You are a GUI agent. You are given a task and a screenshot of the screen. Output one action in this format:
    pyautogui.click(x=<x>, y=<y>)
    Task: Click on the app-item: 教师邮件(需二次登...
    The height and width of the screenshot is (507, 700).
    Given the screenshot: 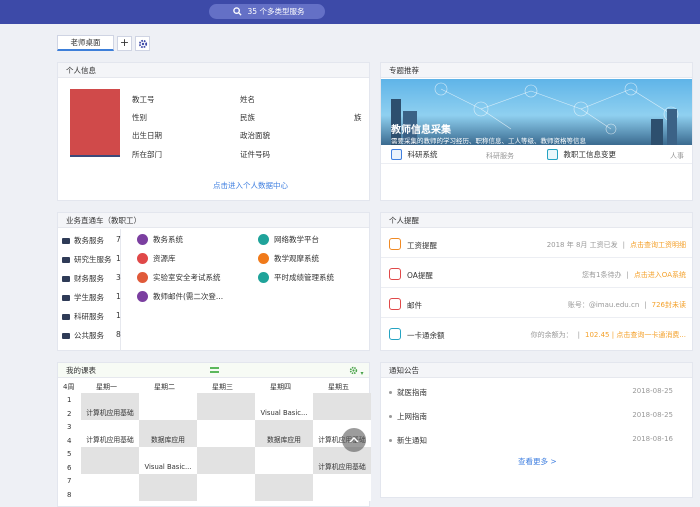 What is the action you would take?
    pyautogui.click(x=180, y=296)
    